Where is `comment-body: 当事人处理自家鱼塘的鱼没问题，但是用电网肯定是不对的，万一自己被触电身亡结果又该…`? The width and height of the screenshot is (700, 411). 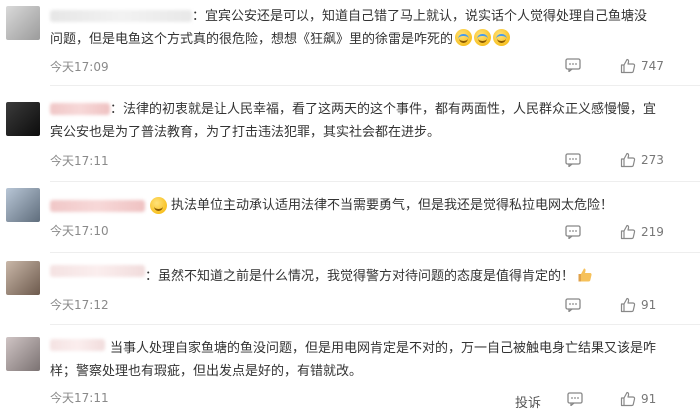
comment-body: 当事人处理自家鱼塘的鱼没问题，但是用电网肯定是不对的，万一自己被触电身亡结果又该… is located at coordinates (353, 360).